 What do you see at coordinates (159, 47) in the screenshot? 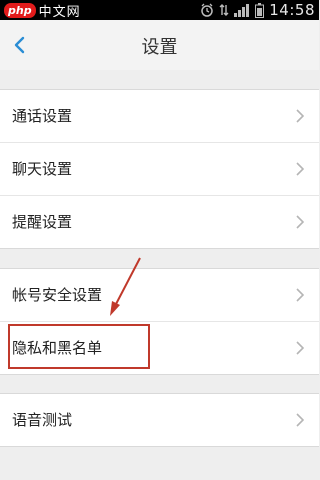
I see `page-title: 设置` at bounding box center [159, 47].